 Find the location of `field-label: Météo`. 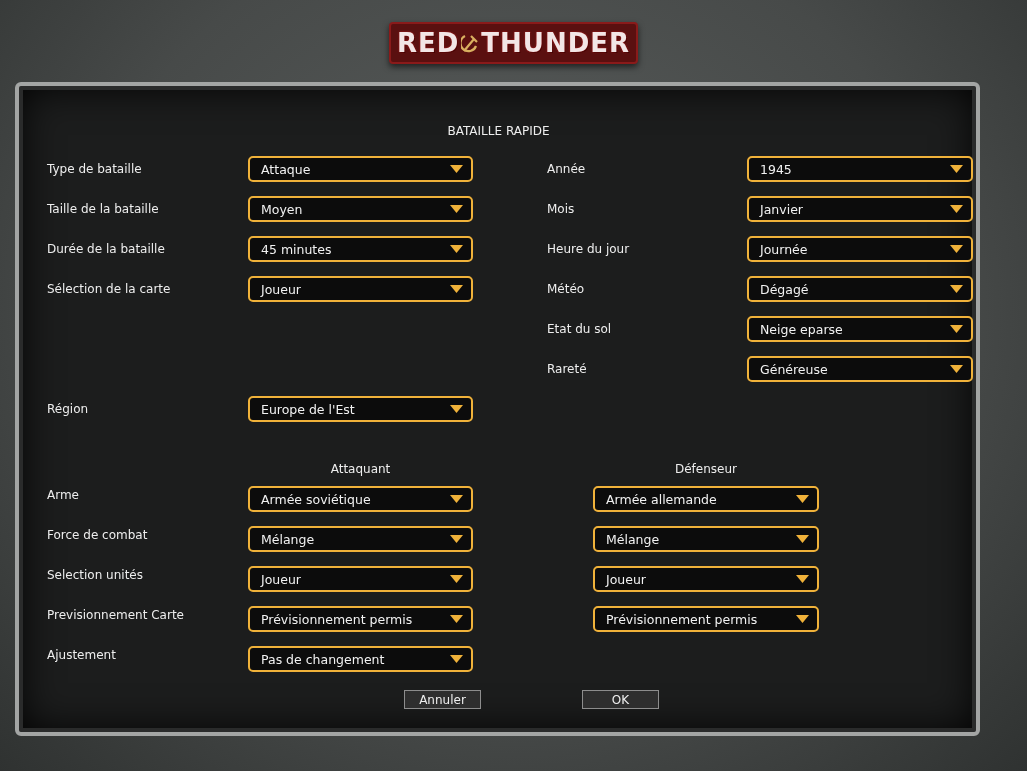

field-label: Météo is located at coordinates (566, 289).